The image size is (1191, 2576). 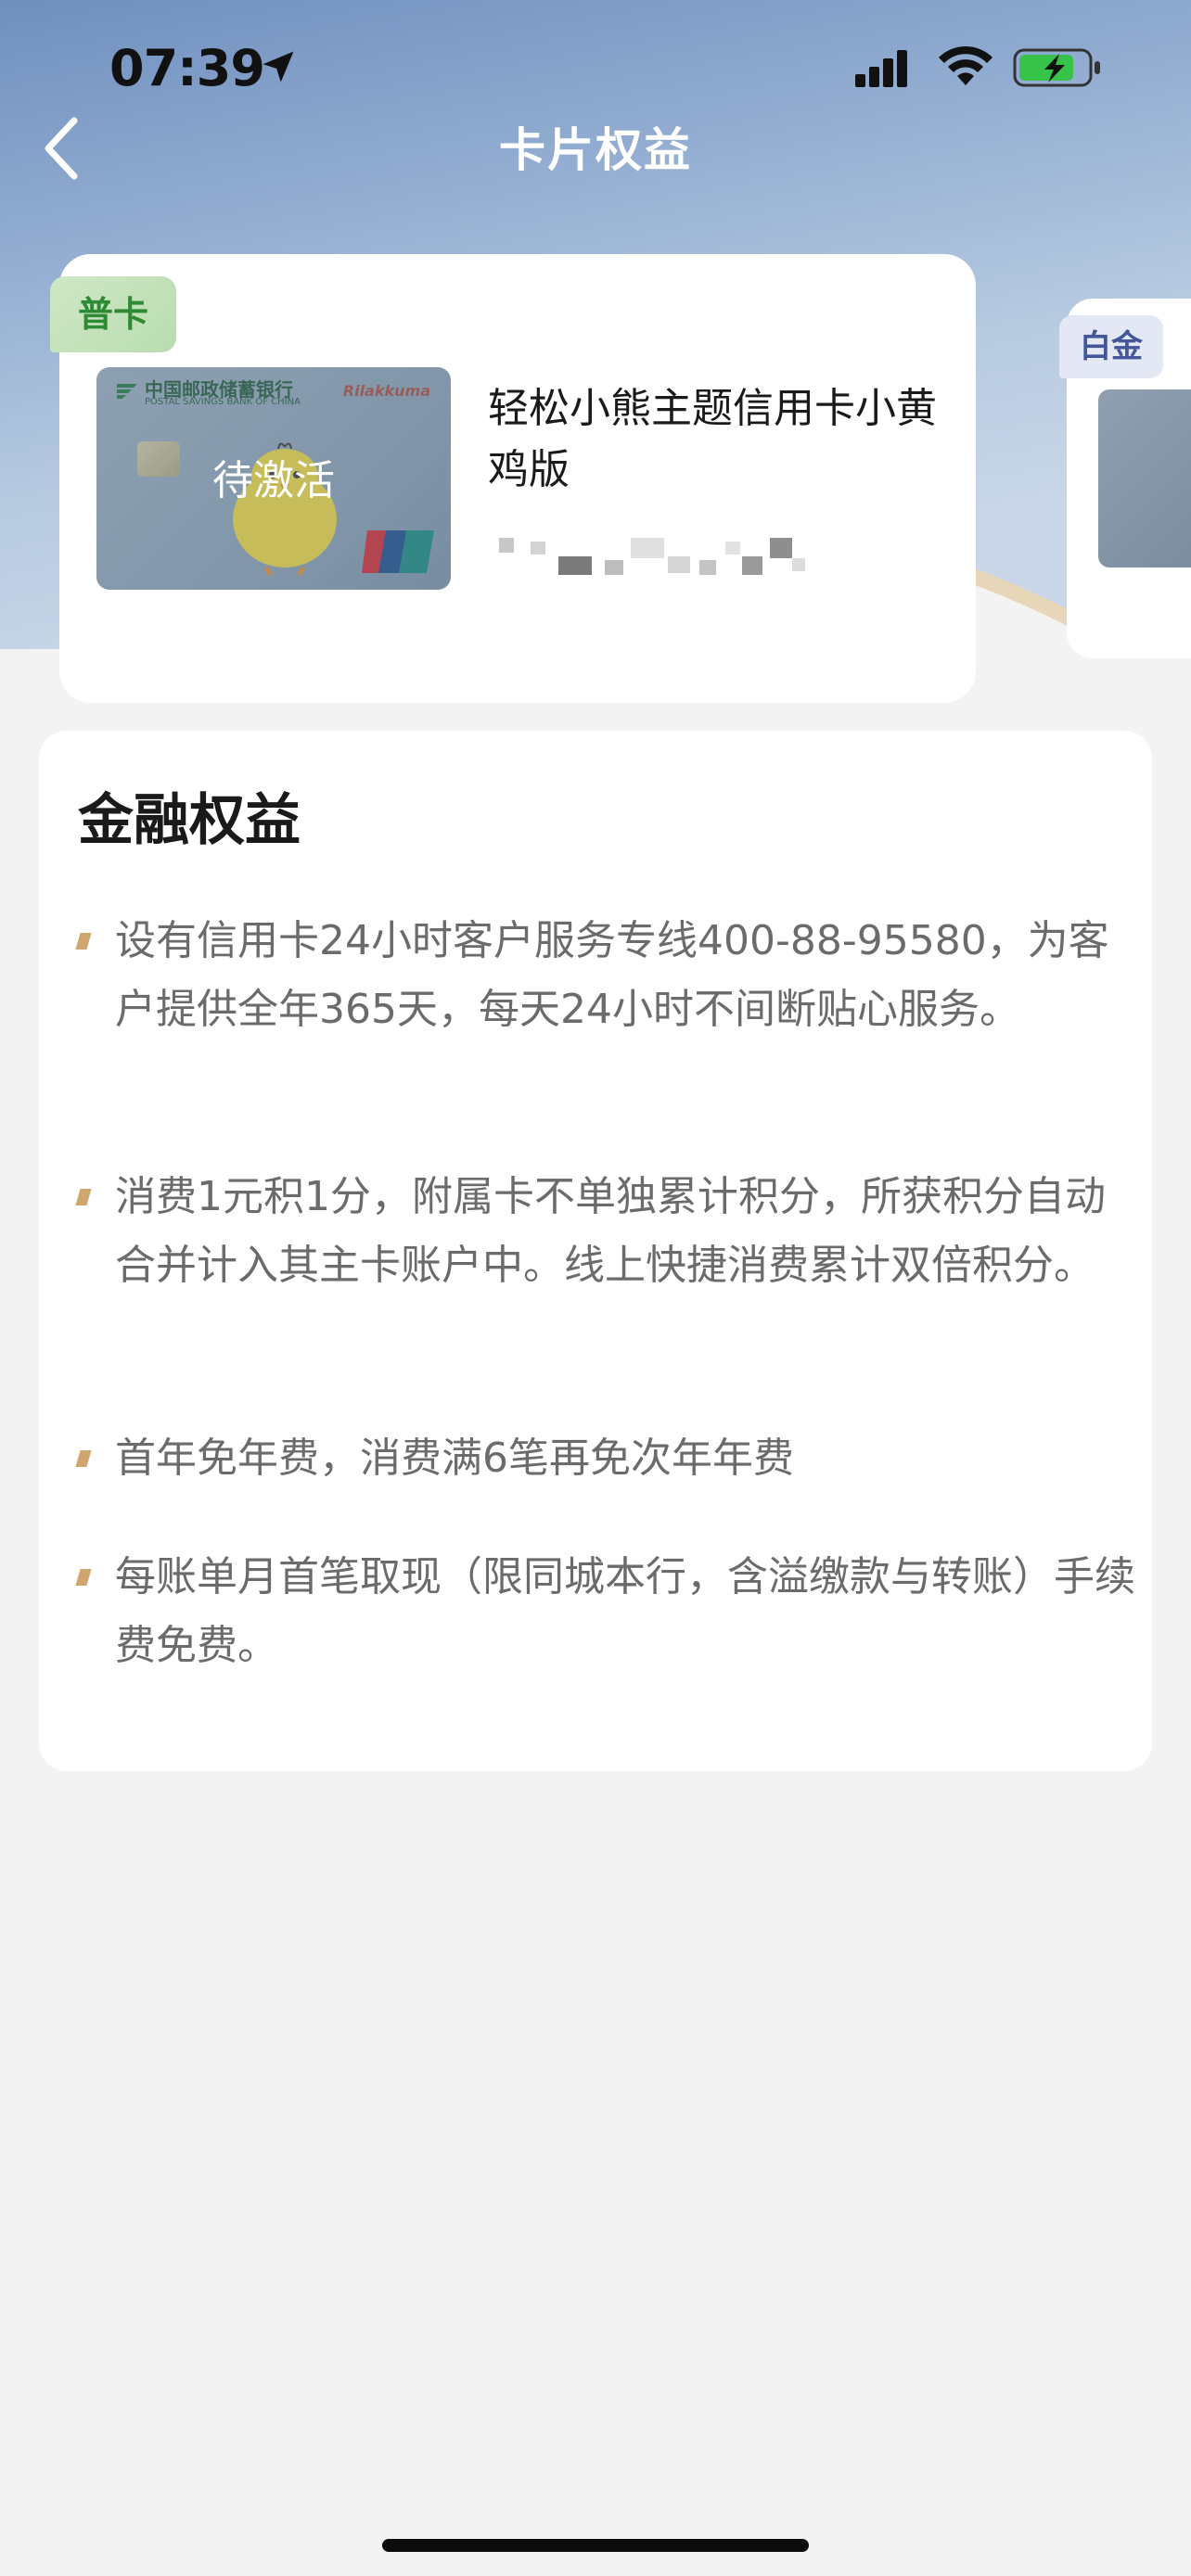 What do you see at coordinates (966, 65) in the screenshot?
I see `wifi-icon` at bounding box center [966, 65].